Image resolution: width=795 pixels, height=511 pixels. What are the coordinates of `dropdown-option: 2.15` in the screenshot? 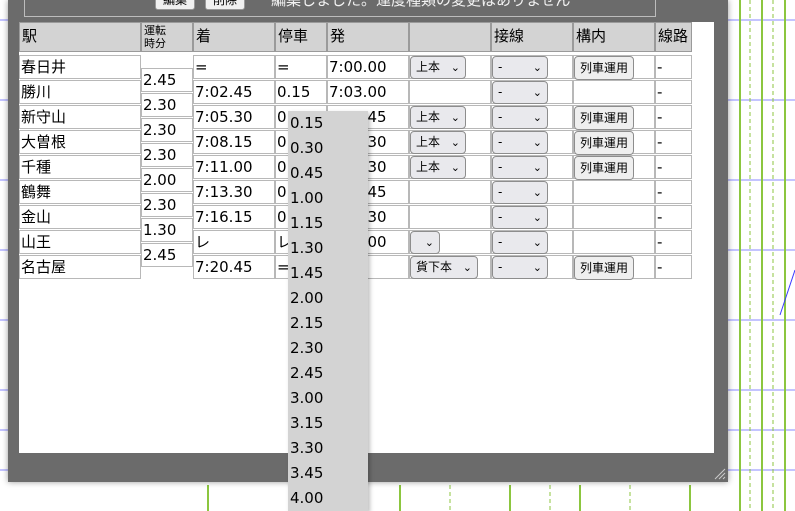 It's located at (306, 323).